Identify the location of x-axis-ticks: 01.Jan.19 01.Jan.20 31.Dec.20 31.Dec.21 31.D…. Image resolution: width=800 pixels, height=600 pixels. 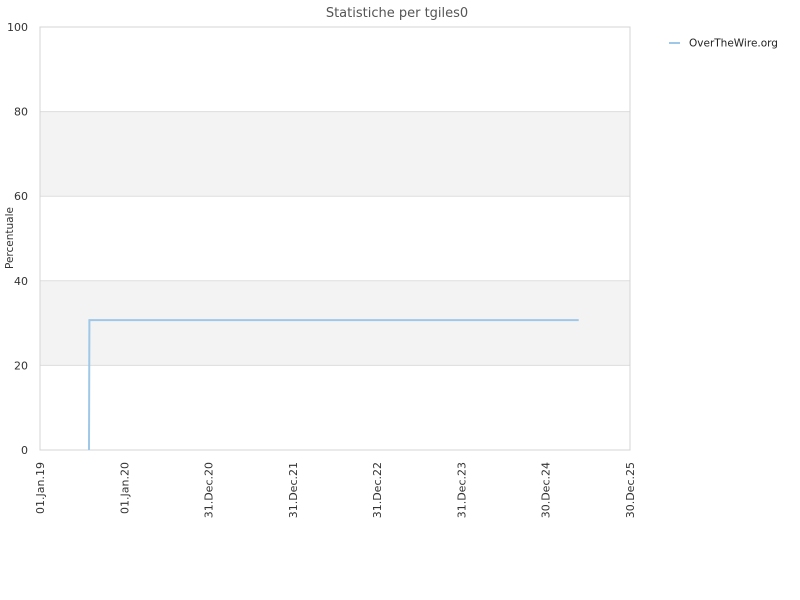
(335, 490).